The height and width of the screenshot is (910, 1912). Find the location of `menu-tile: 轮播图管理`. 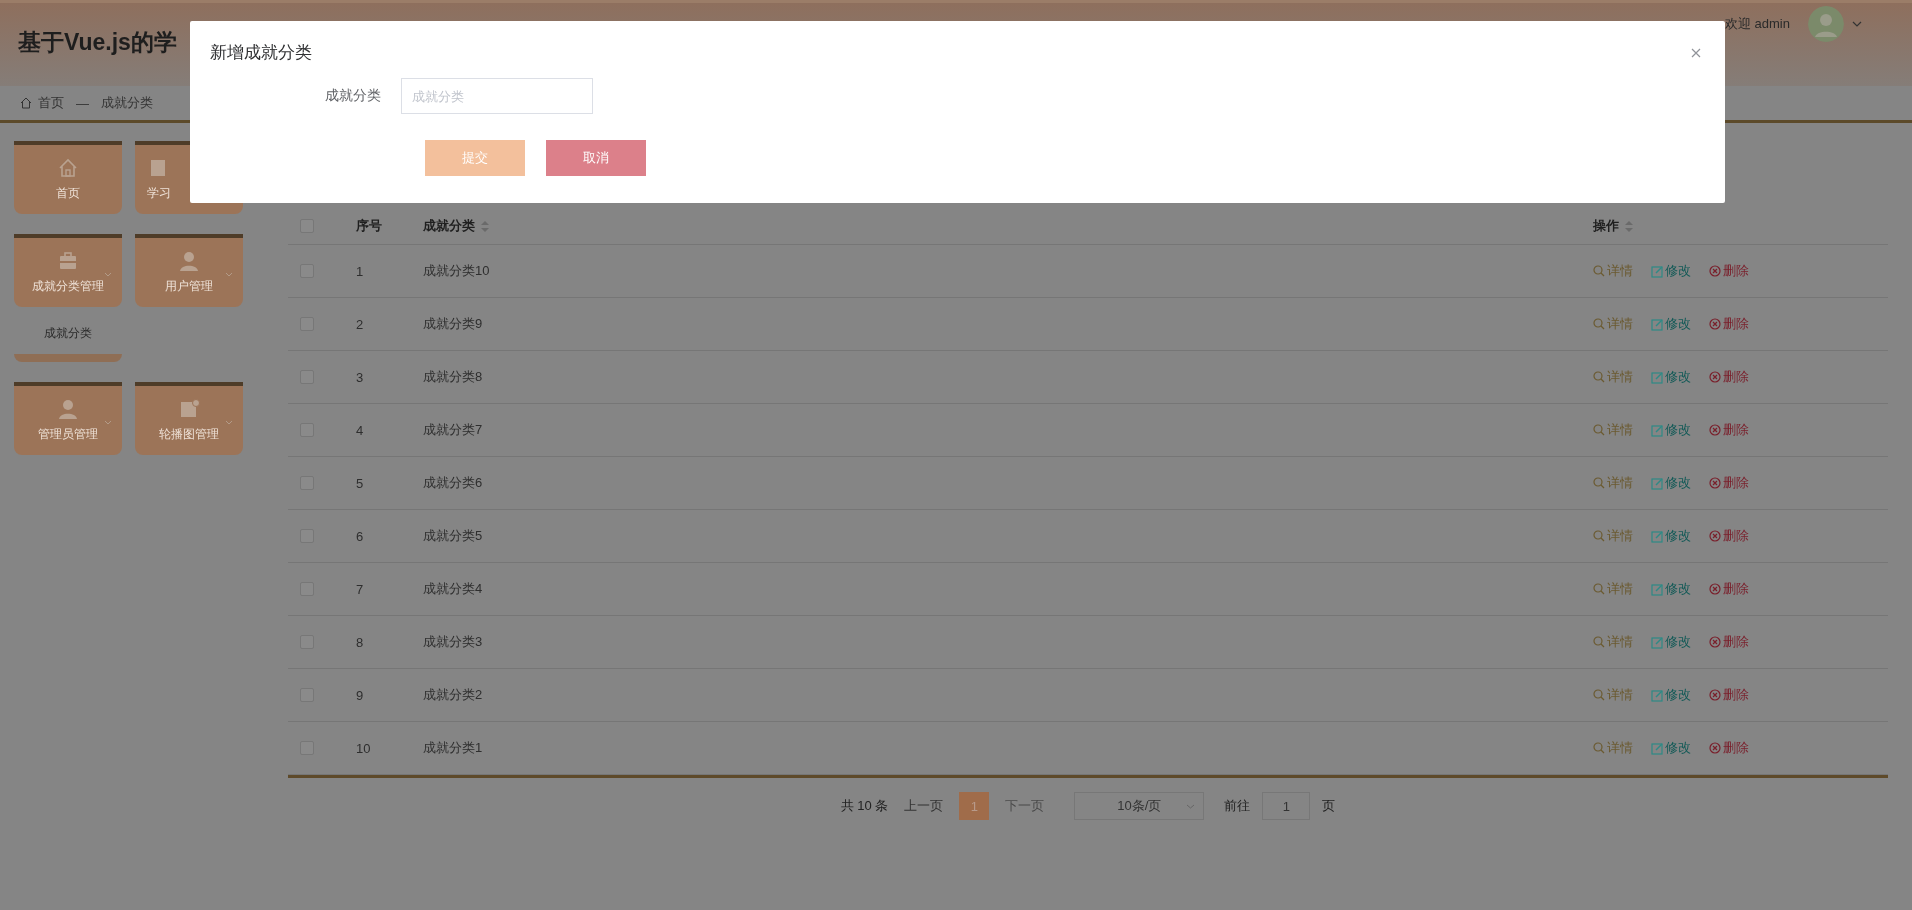

menu-tile: 轮播图管理 is located at coordinates (189, 418).